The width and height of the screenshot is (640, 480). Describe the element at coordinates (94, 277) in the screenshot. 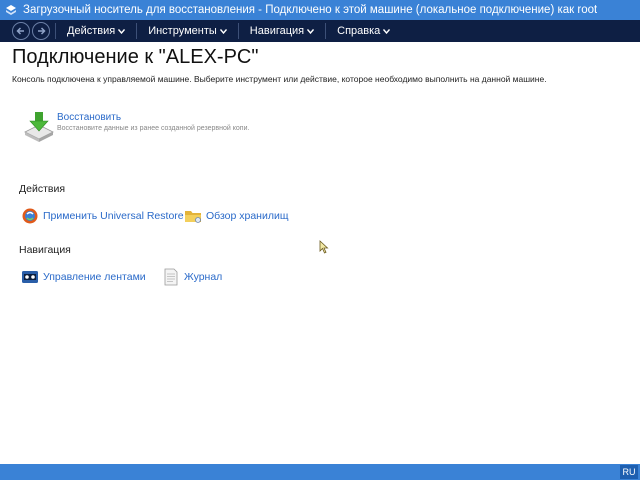

I see `tape-management-link: Управление лентами` at that location.